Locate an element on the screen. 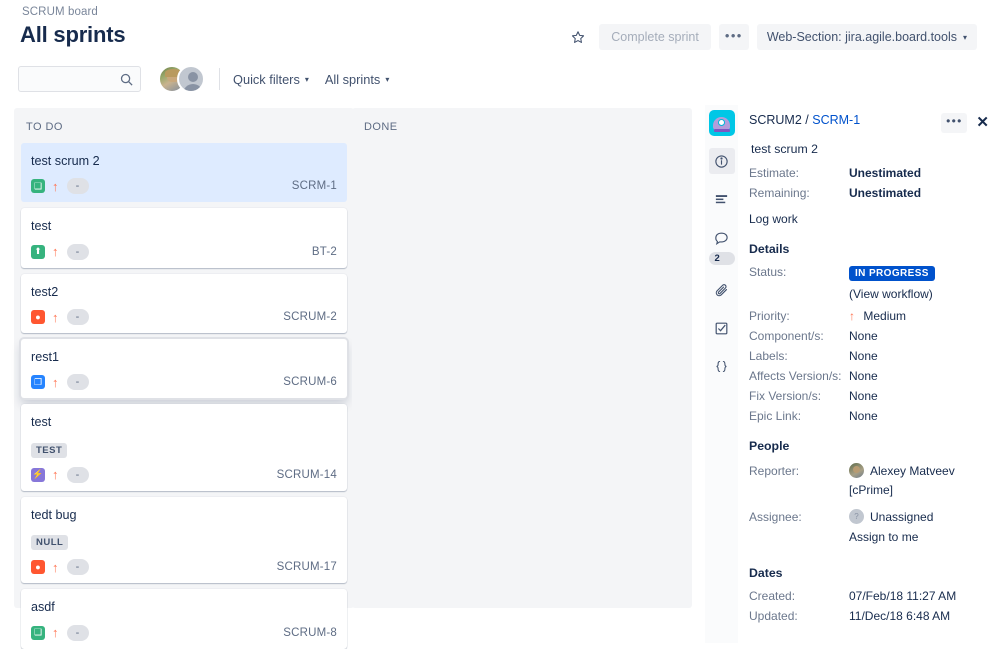 The image size is (999, 649). card-footer: ⬆↑-BT-2 is located at coordinates (184, 252).